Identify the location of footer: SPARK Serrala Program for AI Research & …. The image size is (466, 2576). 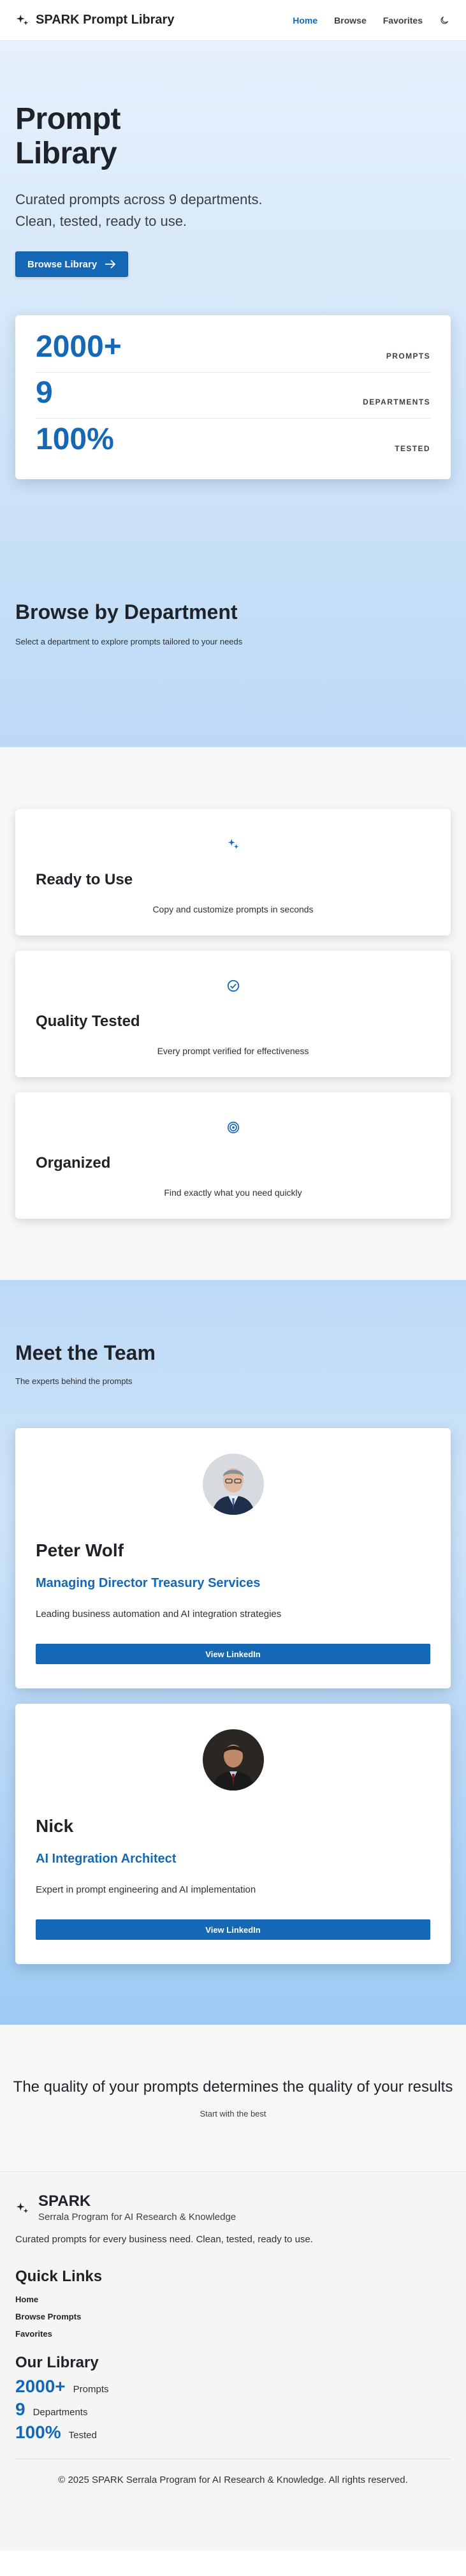
(233, 2360).